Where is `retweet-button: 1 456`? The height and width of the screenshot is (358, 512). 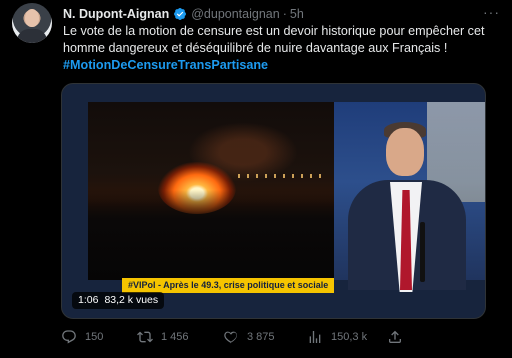
retweet-button: 1 456 is located at coordinates (163, 337).